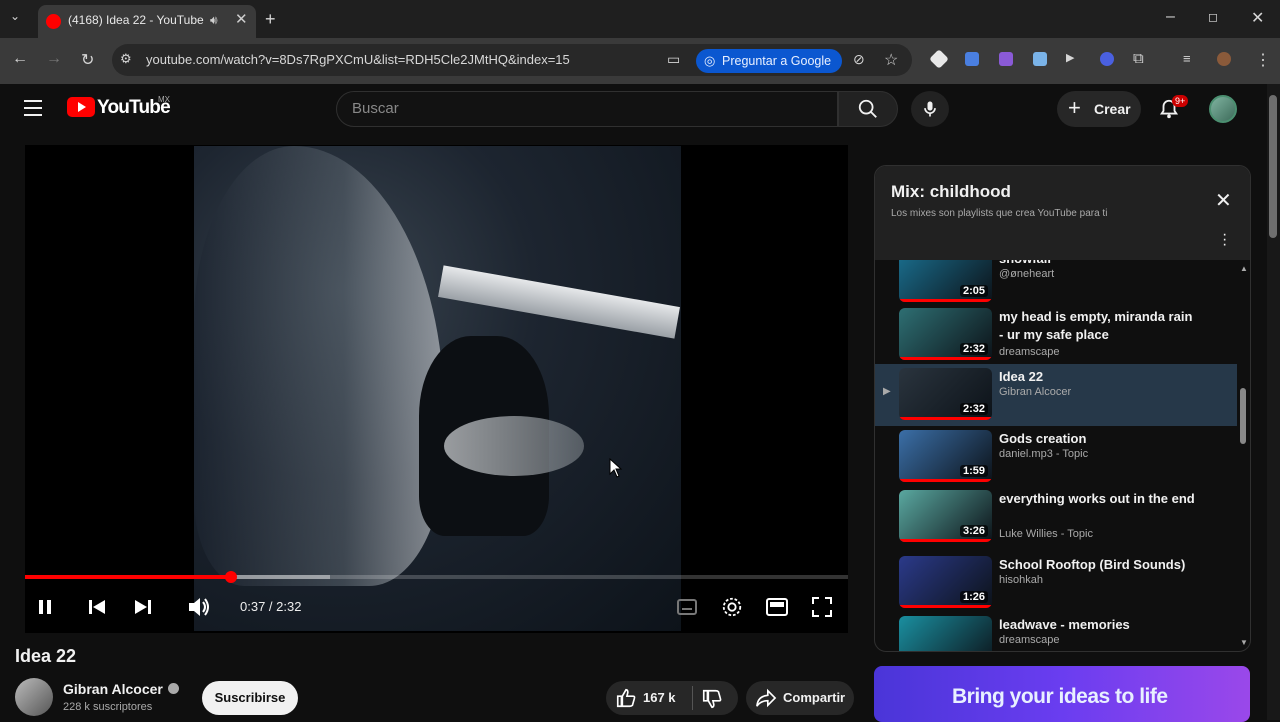 This screenshot has height=722, width=1280. What do you see at coordinates (712, 699) in the screenshot?
I see `dislike-thumb-icon` at bounding box center [712, 699].